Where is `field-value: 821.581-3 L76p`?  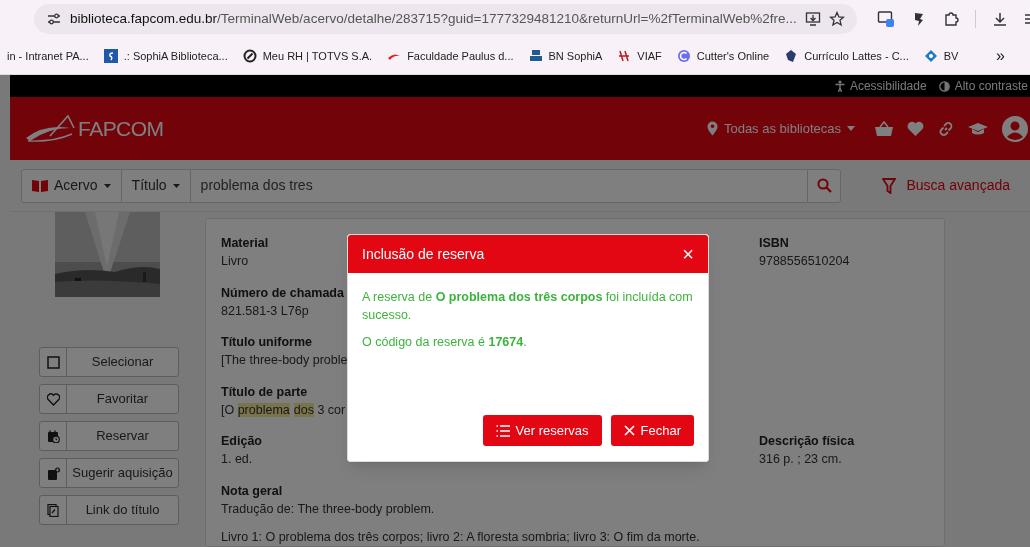
field-value: 821.581-3 L76p is located at coordinates (265, 311).